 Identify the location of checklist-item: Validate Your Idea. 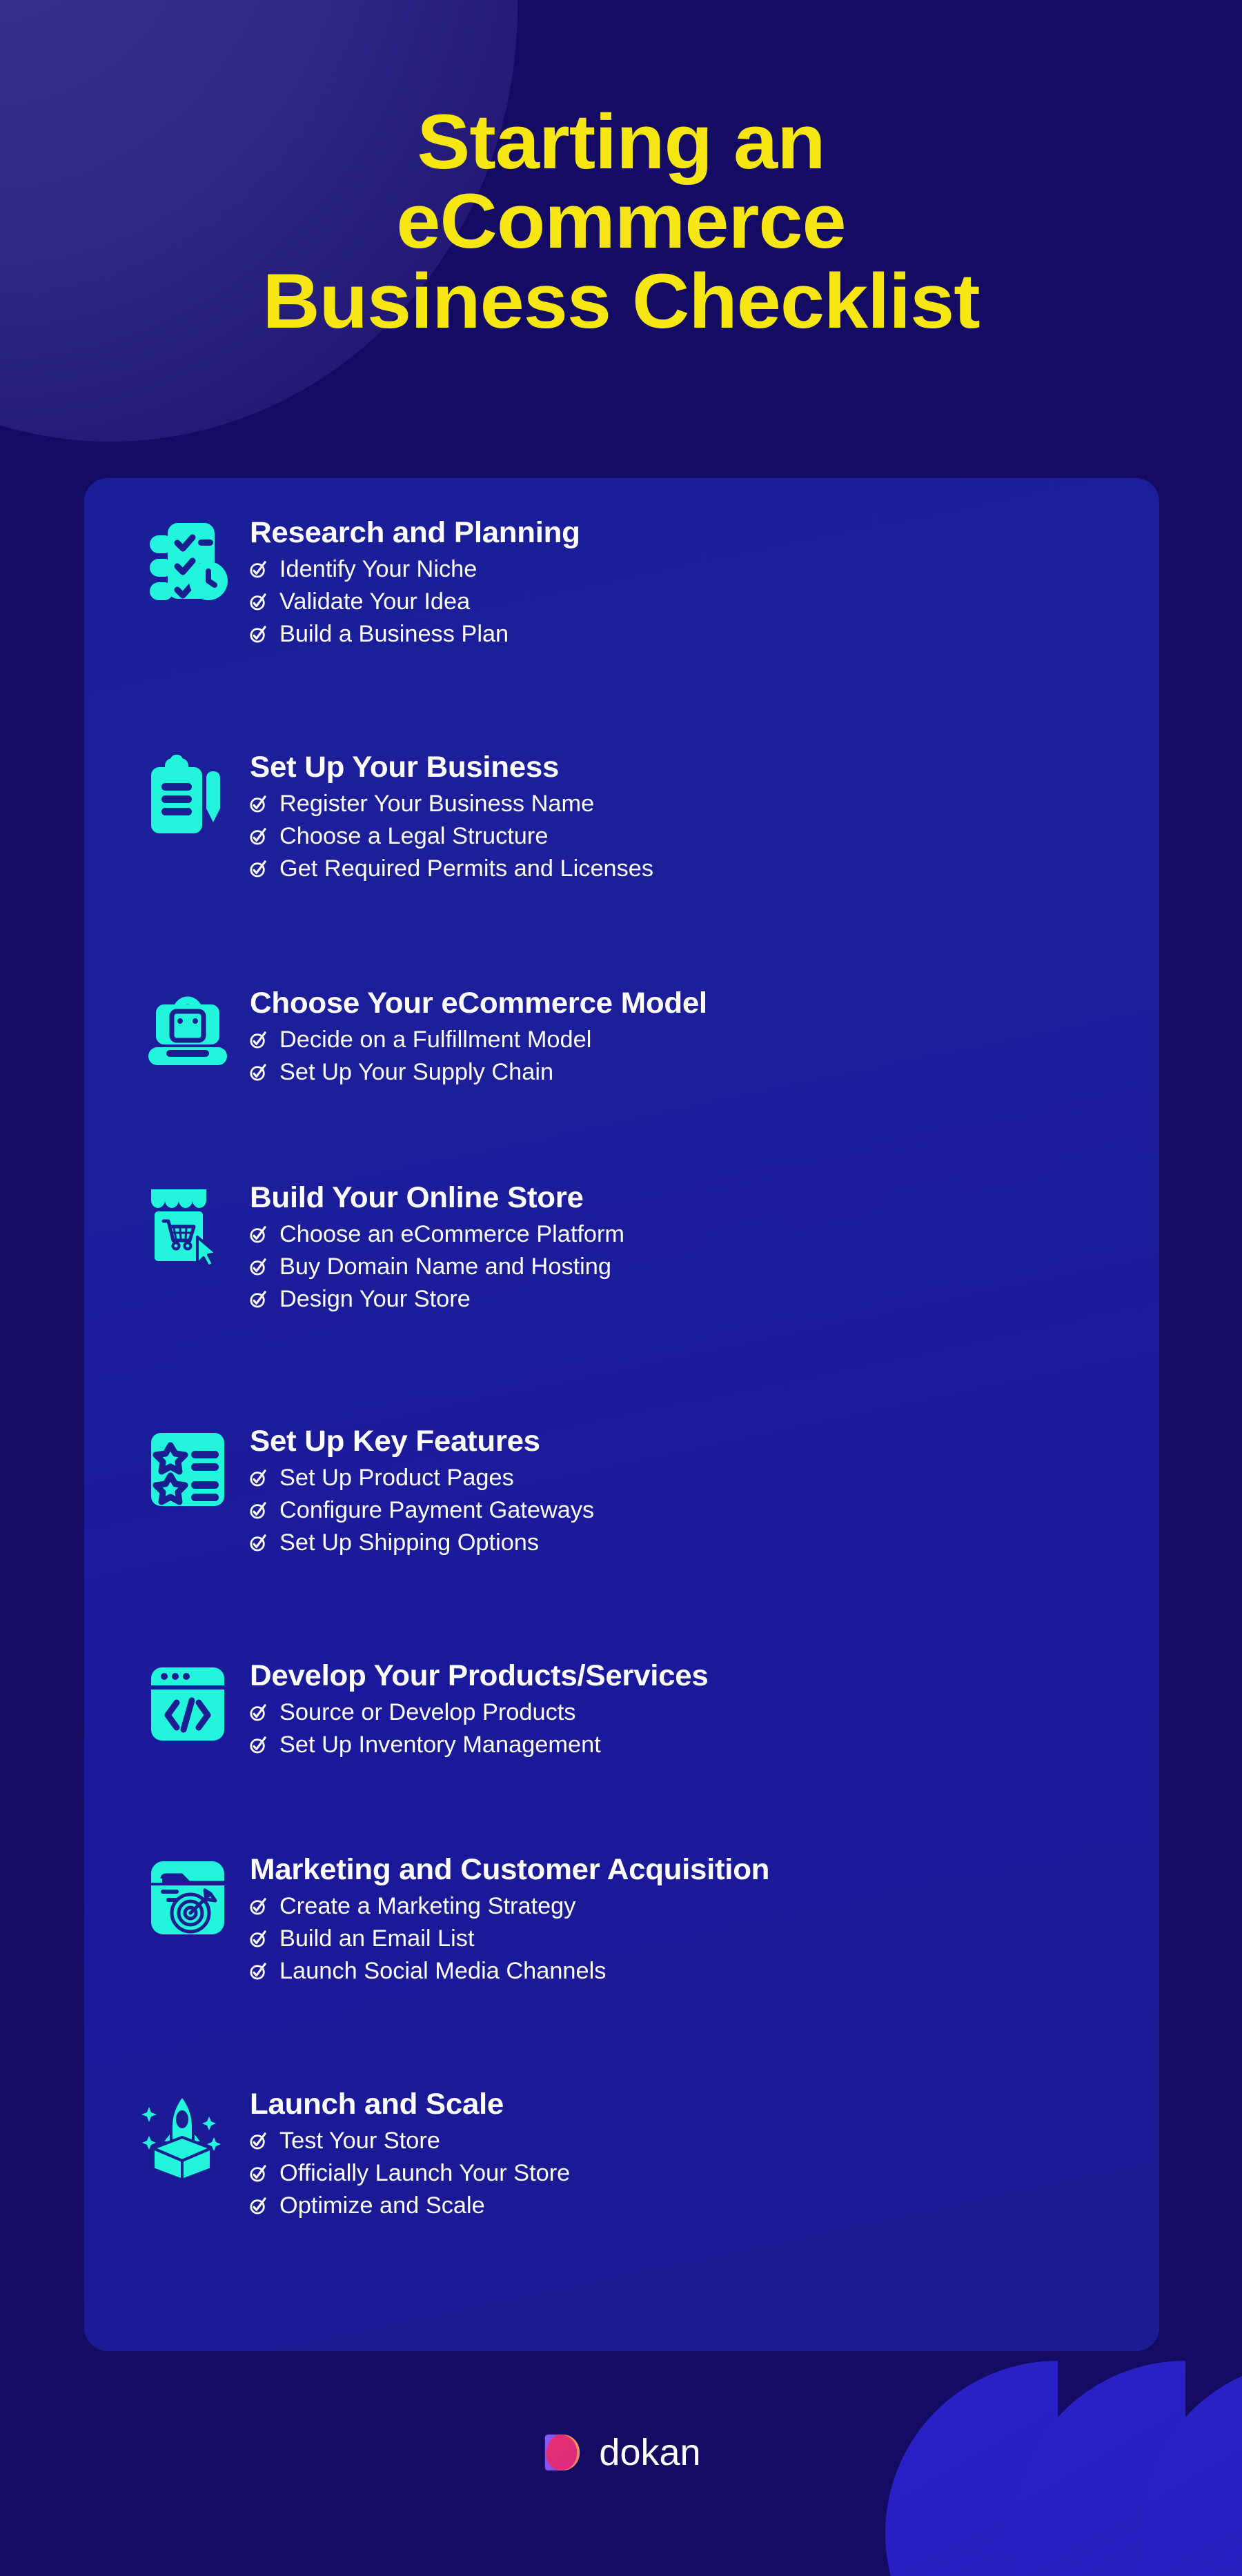
(411, 601).